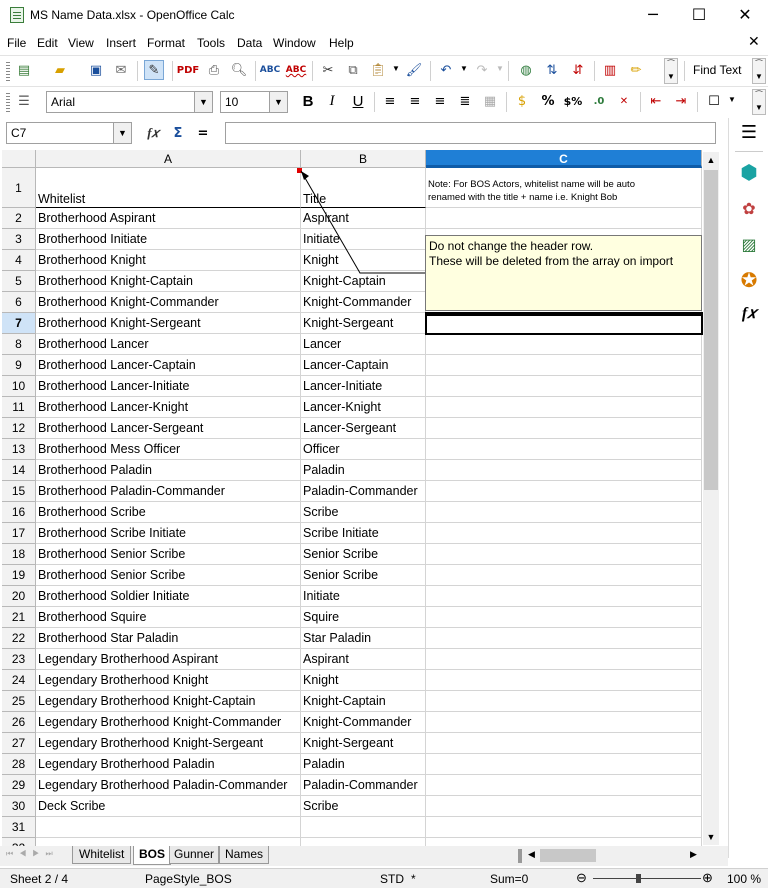  I want to click on row-header: 15, so click(19, 491).